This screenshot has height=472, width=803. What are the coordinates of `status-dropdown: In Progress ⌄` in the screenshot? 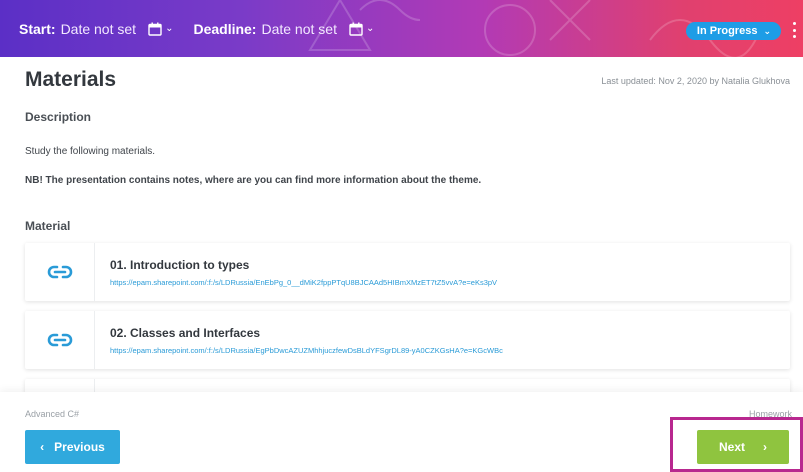 It's located at (733, 31).